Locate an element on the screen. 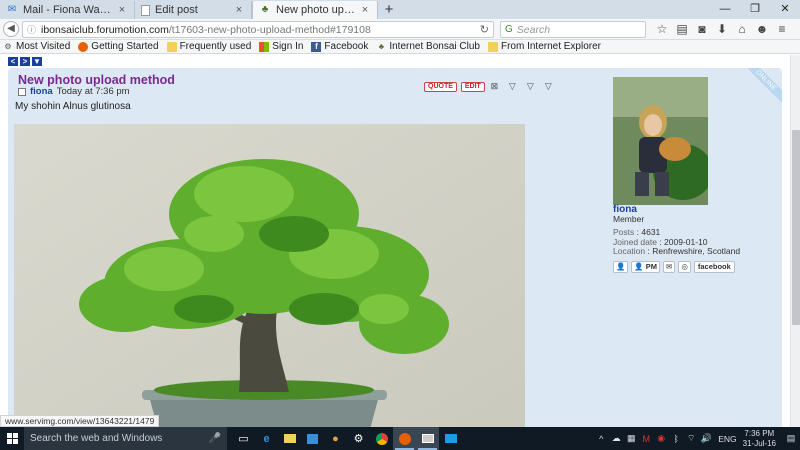  network-icon: ▦ is located at coordinates (631, 438).